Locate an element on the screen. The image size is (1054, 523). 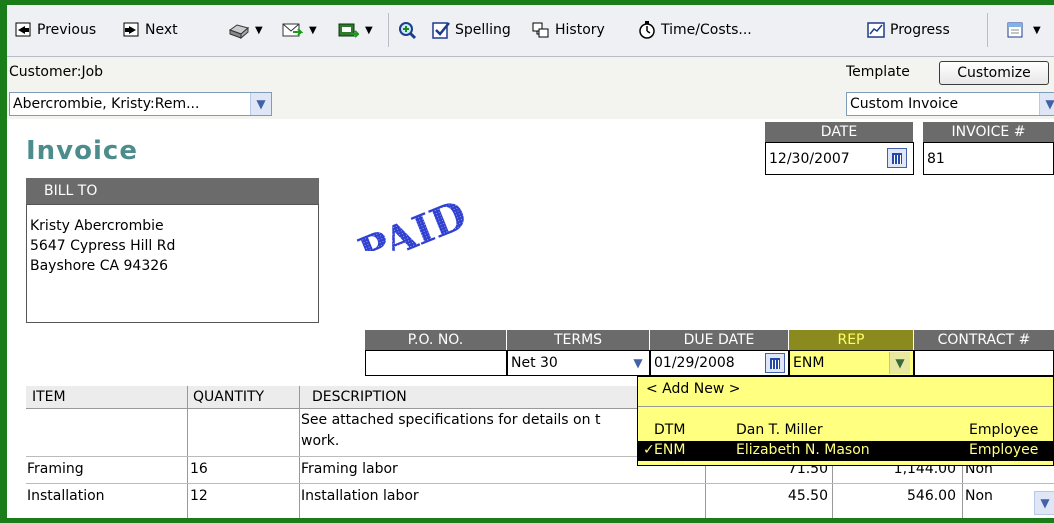
print-dropdown-arrow: ▼ is located at coordinates (259, 30).